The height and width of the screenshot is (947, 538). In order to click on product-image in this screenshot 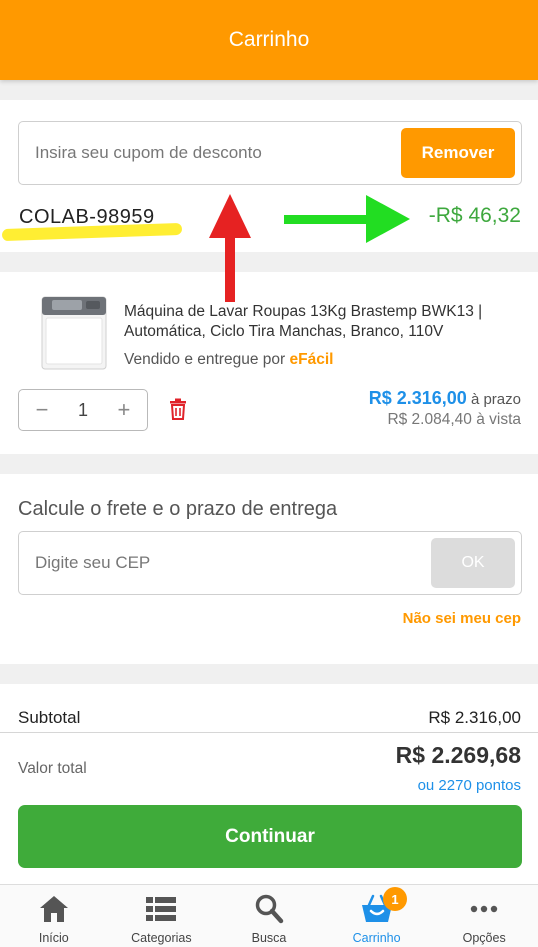, I will do `click(74, 333)`.